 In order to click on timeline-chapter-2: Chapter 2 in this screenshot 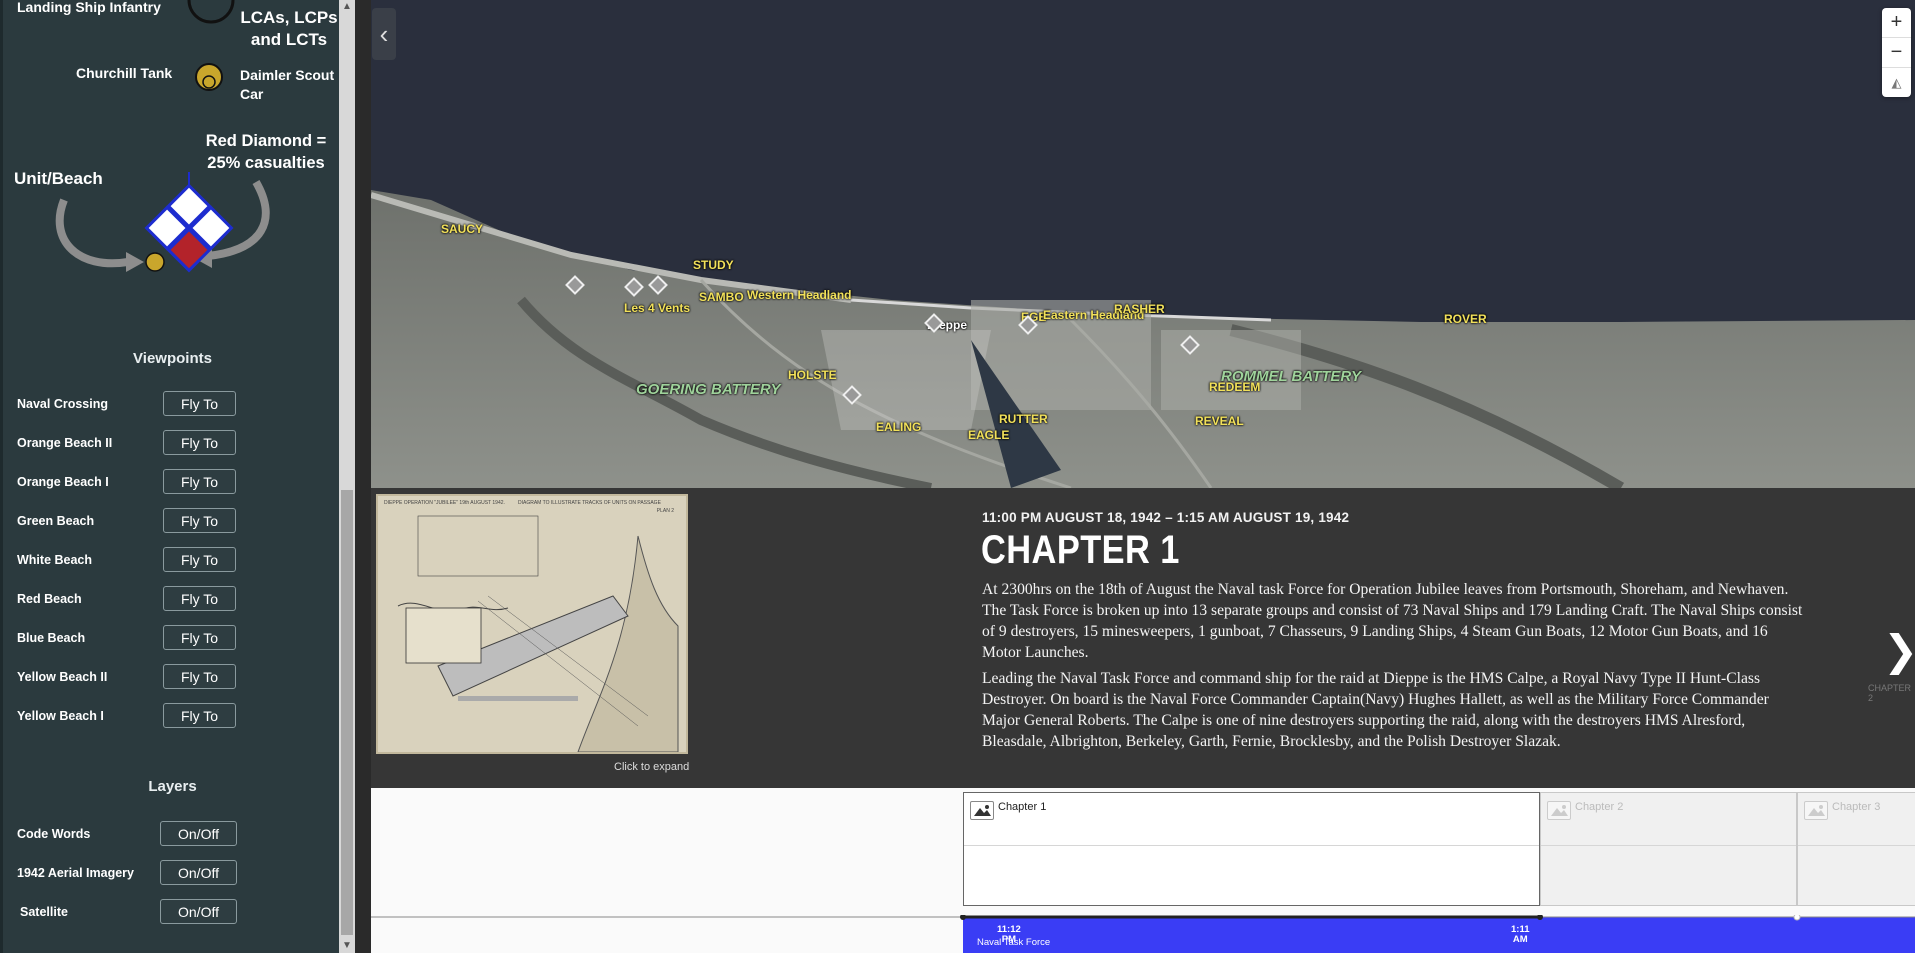, I will do `click(1668, 849)`.